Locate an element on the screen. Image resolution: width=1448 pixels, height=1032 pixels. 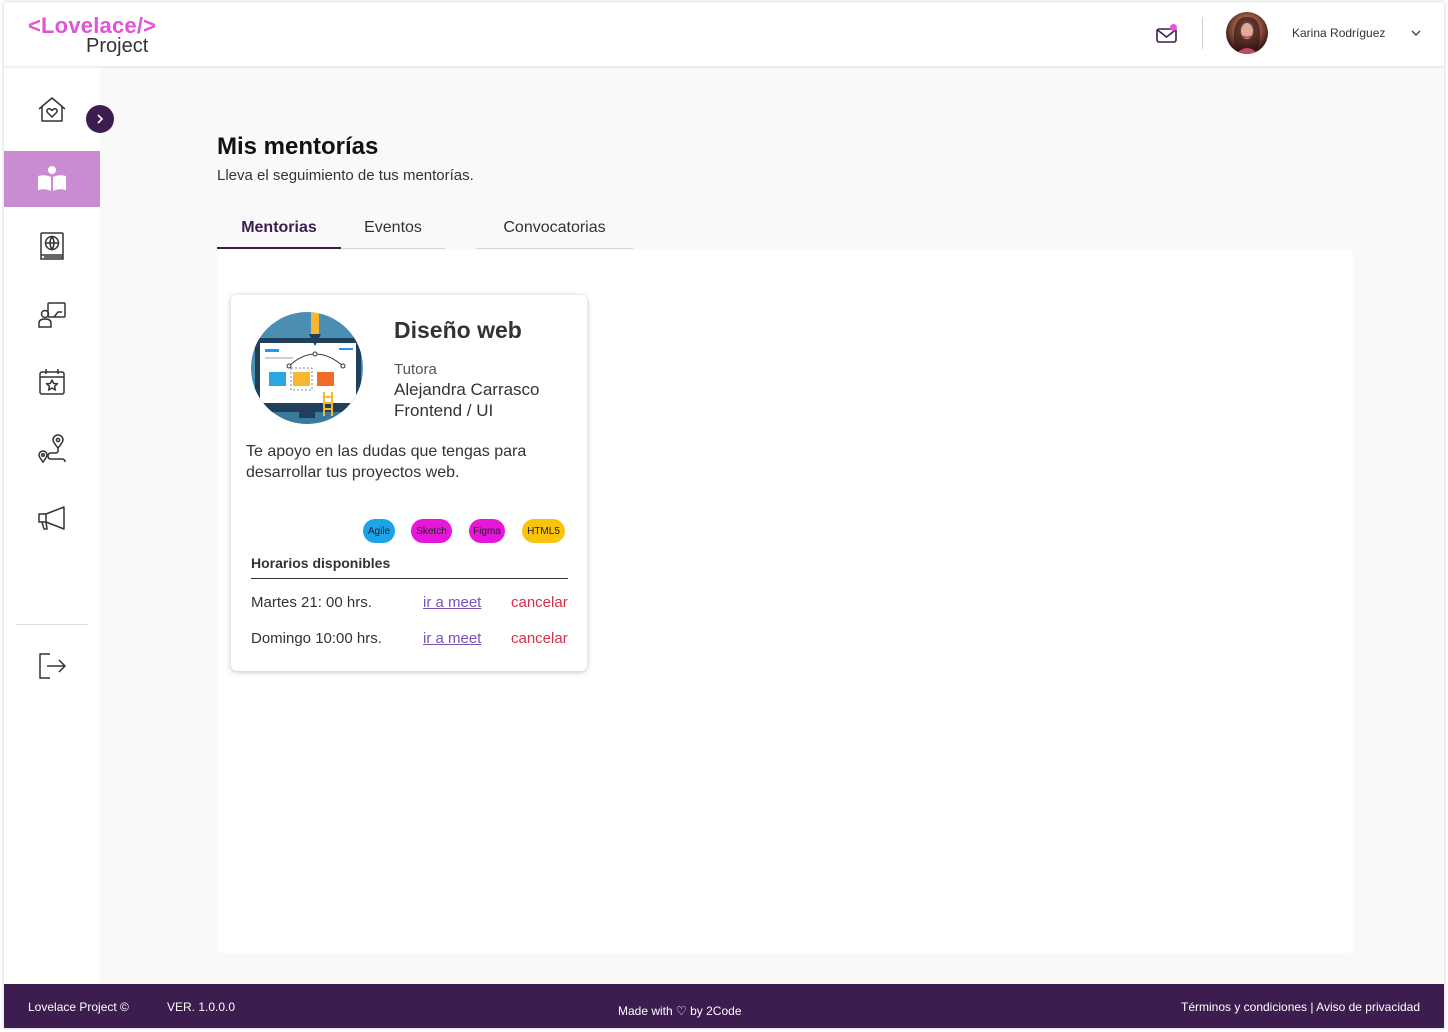
tab-convocatorias: Convocatorias is located at coordinates (554, 230).